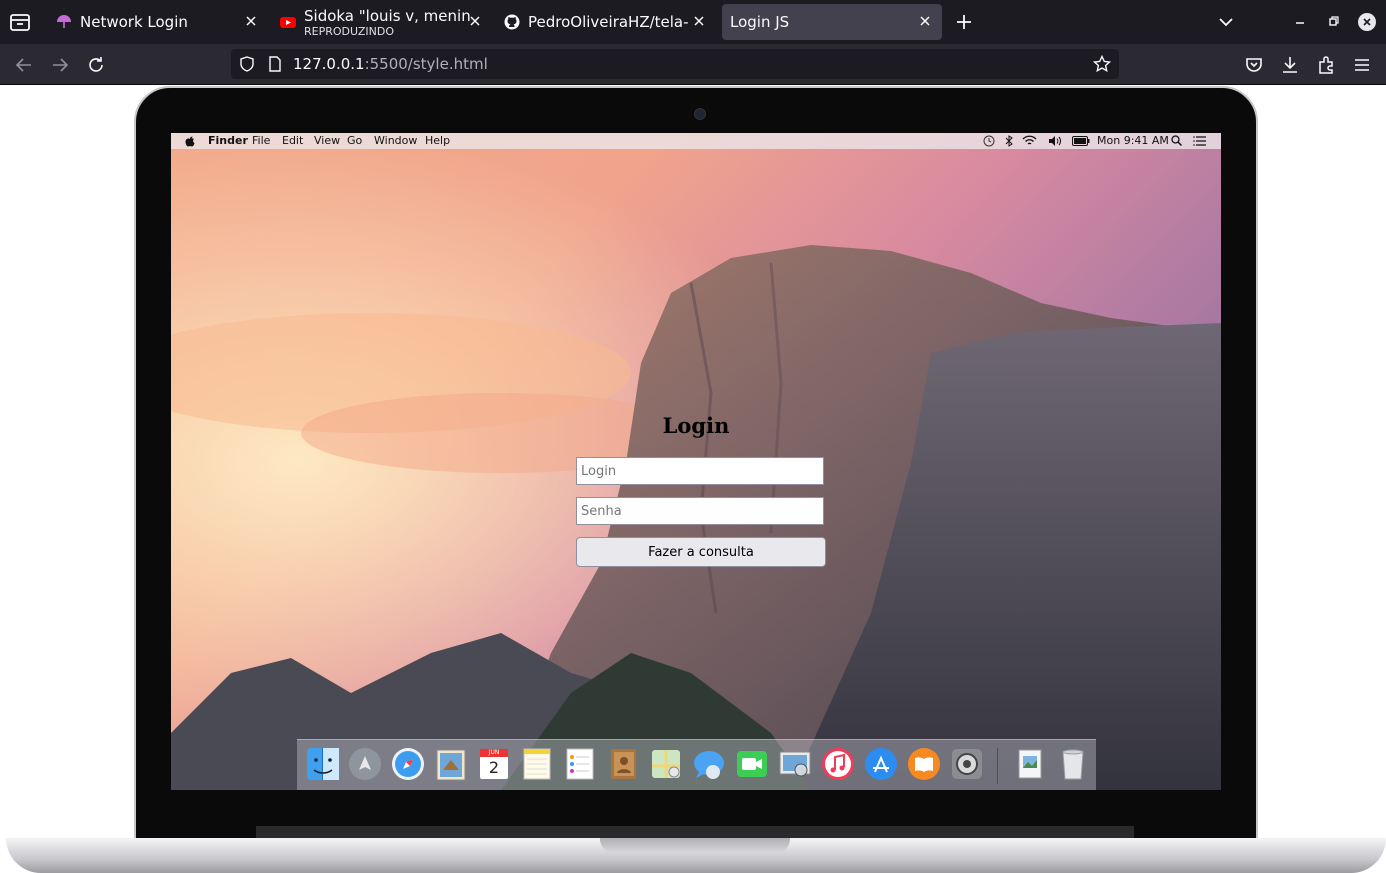 This screenshot has width=1386, height=873. Describe the element at coordinates (408, 764) in the screenshot. I see `safari-icon` at that location.